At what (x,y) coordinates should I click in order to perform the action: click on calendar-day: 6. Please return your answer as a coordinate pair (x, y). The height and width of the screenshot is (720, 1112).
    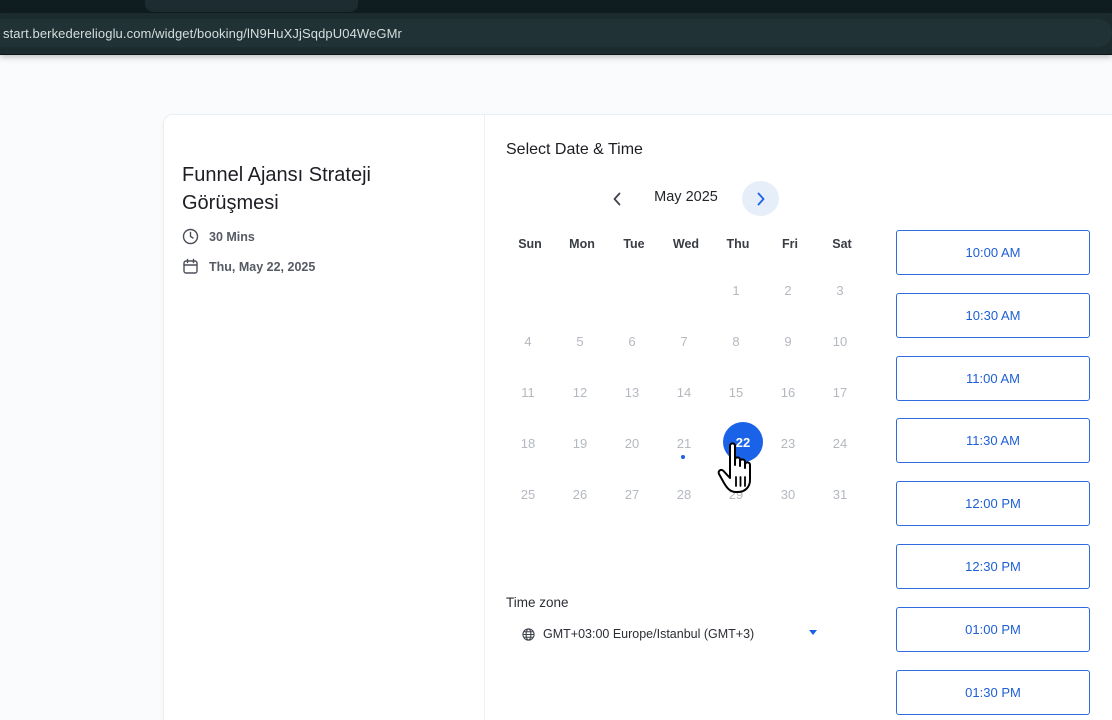
    Looking at the image, I should click on (632, 341).